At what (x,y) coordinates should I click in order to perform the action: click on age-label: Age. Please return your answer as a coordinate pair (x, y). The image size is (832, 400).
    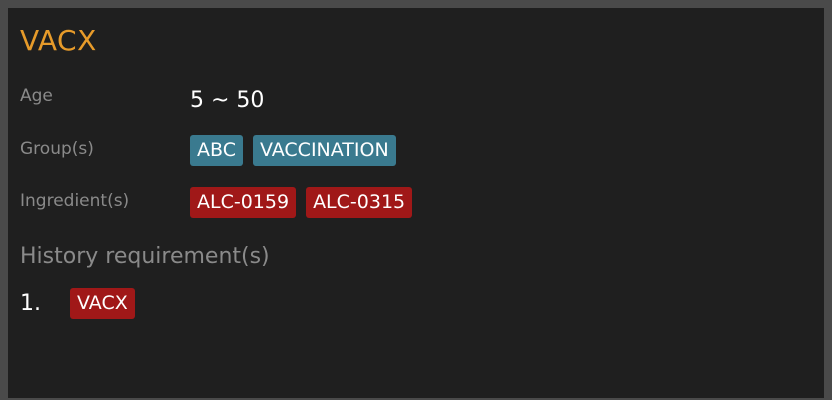
    Looking at the image, I should click on (36, 96).